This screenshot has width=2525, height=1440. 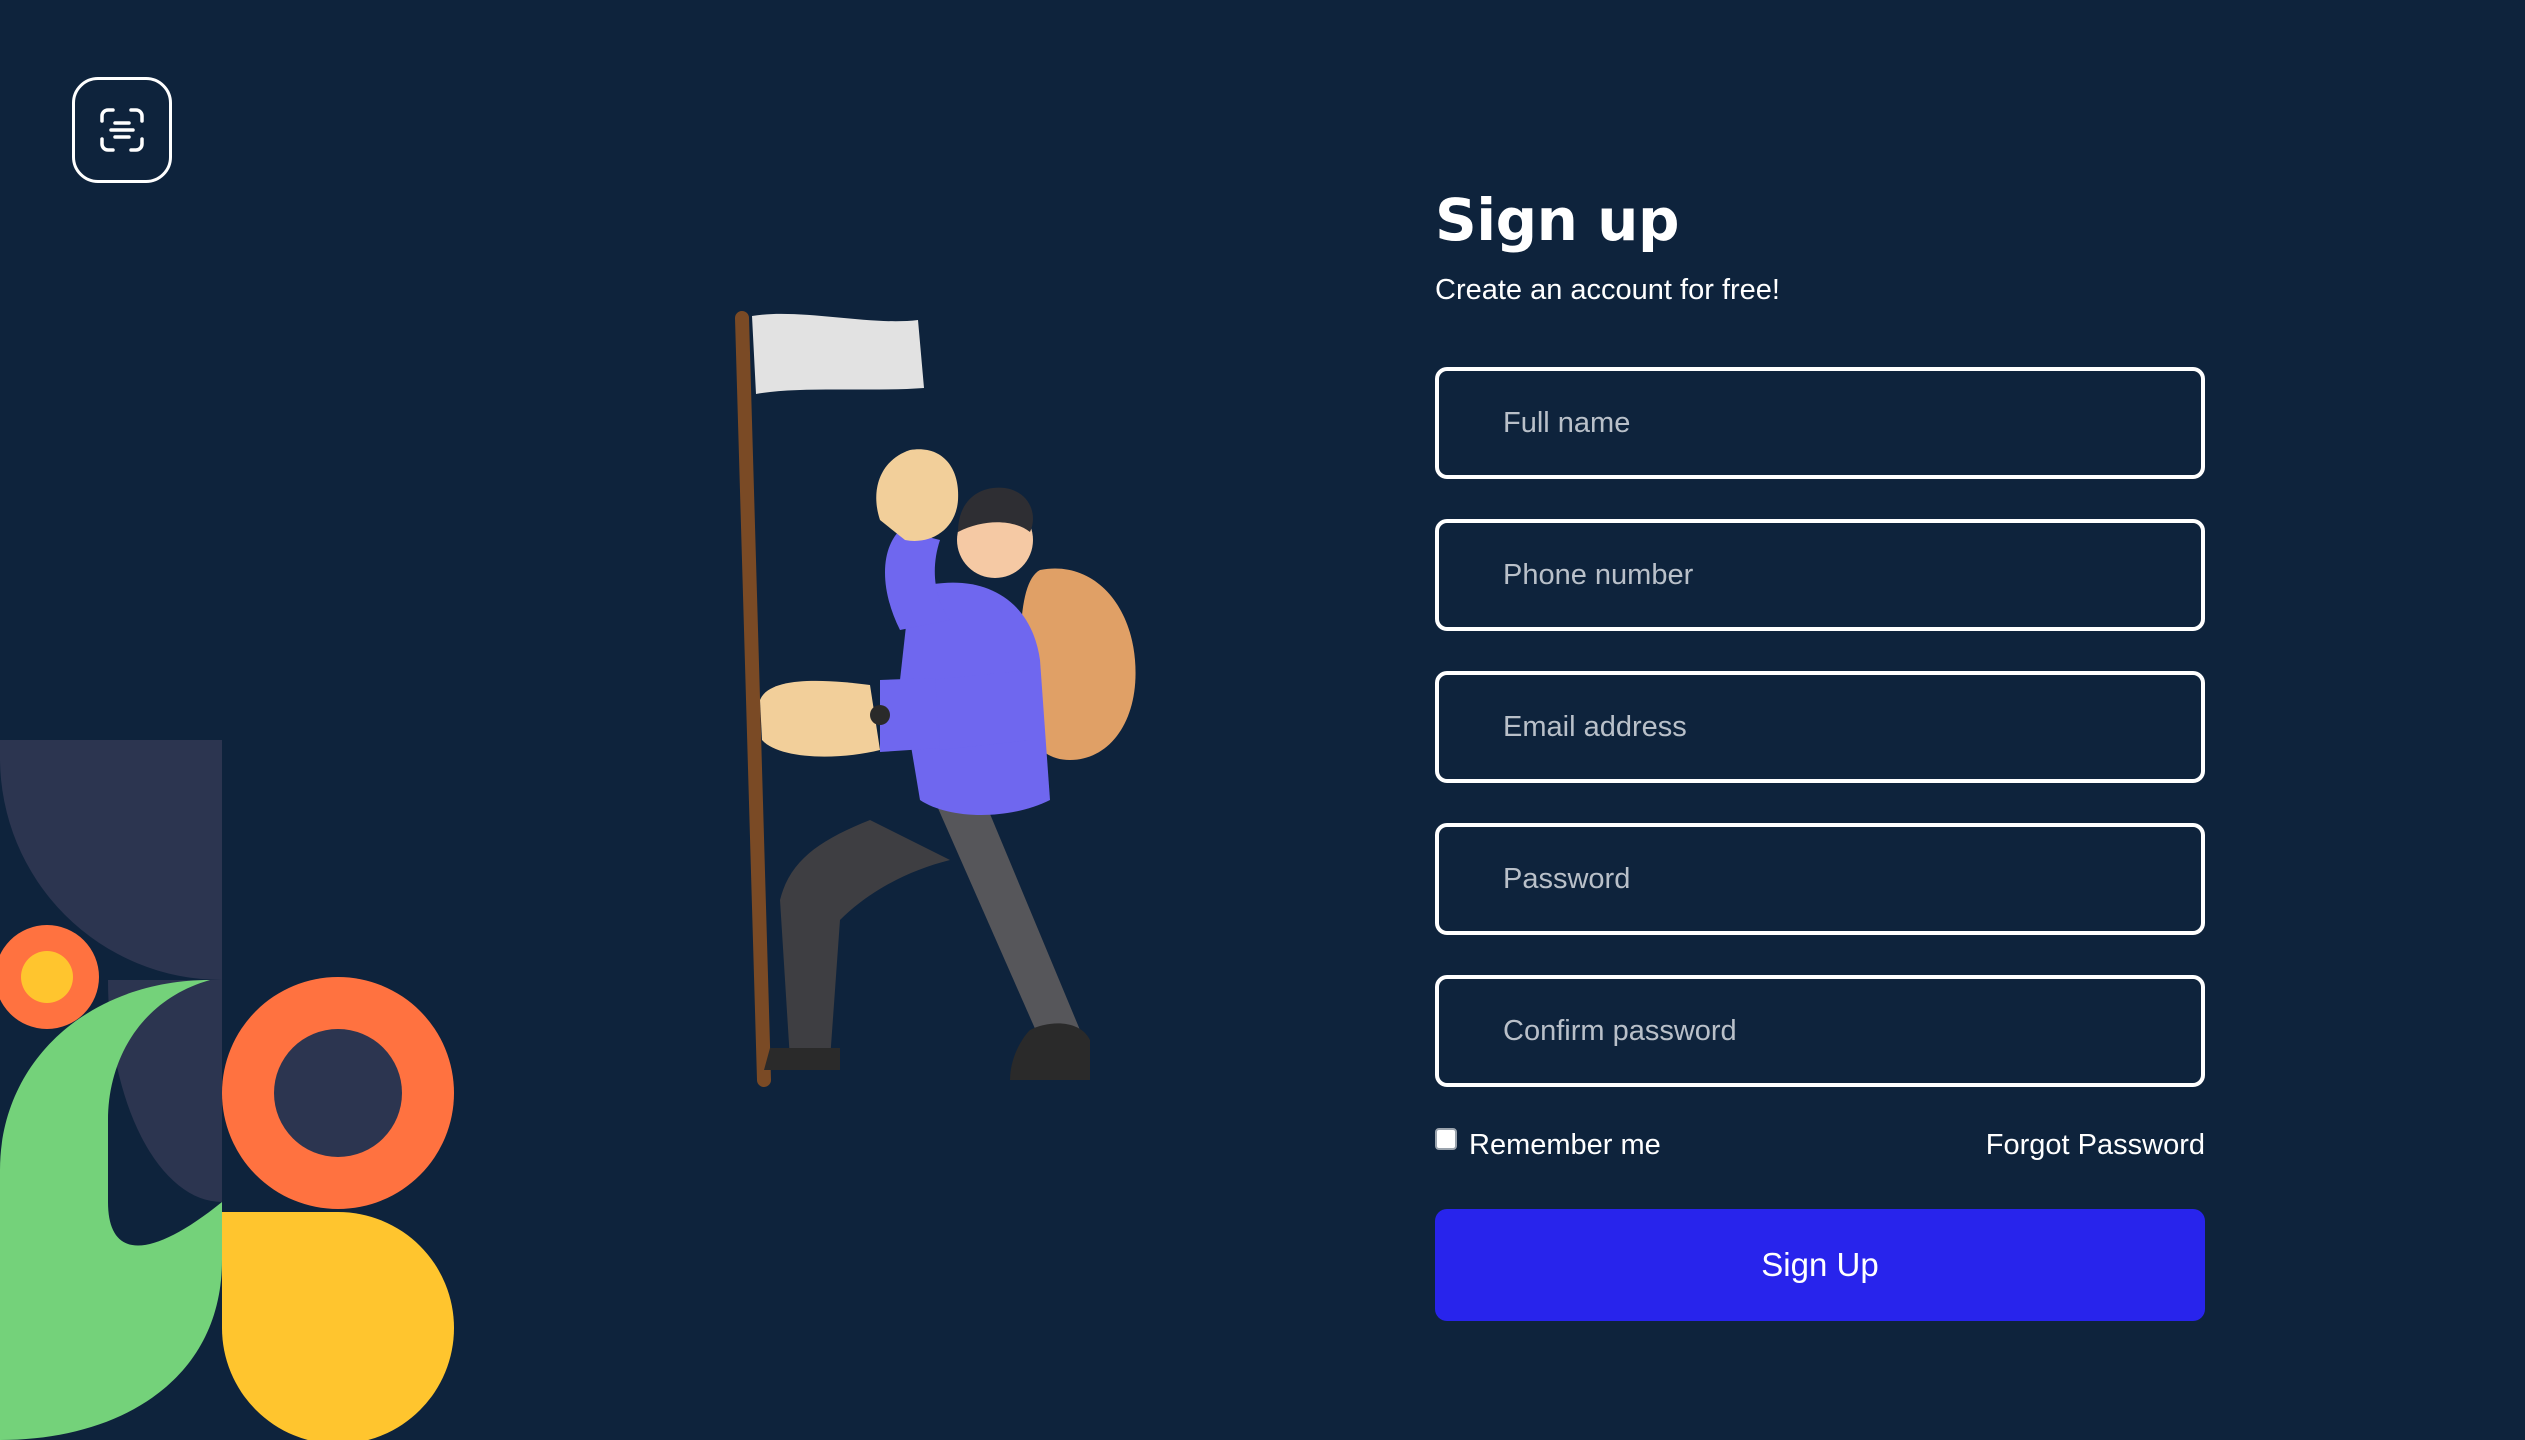 I want to click on confirm-password-input, so click(x=1820, y=1031).